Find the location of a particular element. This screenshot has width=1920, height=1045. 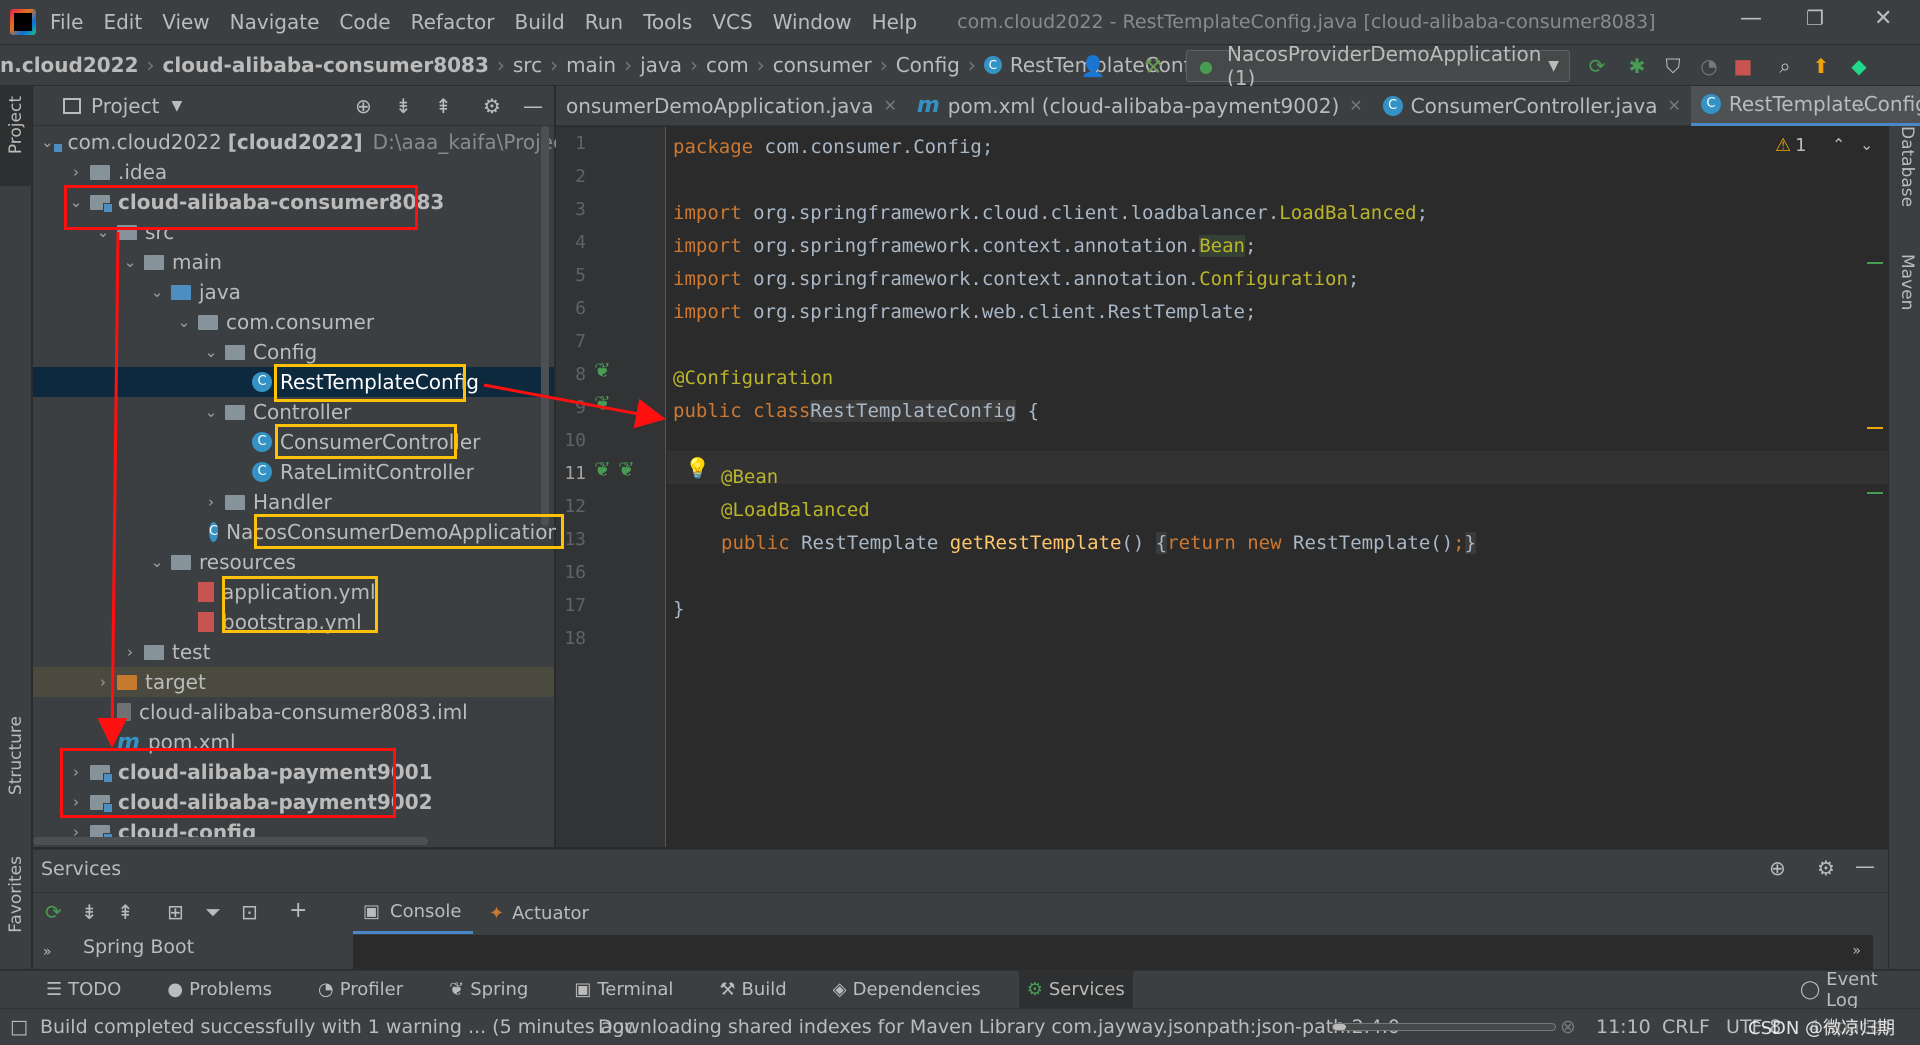

project-panel-title: Project is located at coordinates (125, 106).